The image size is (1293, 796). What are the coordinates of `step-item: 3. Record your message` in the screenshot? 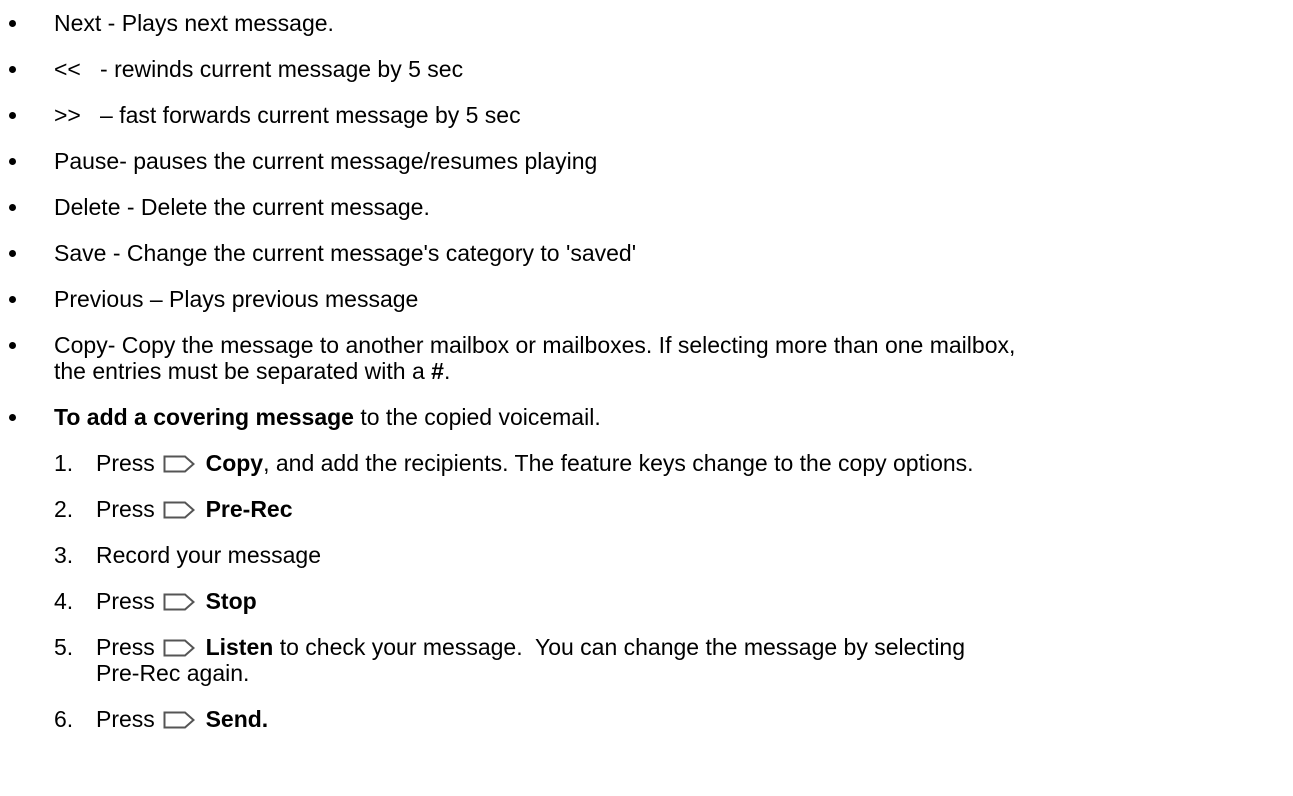 It's located at (646, 555).